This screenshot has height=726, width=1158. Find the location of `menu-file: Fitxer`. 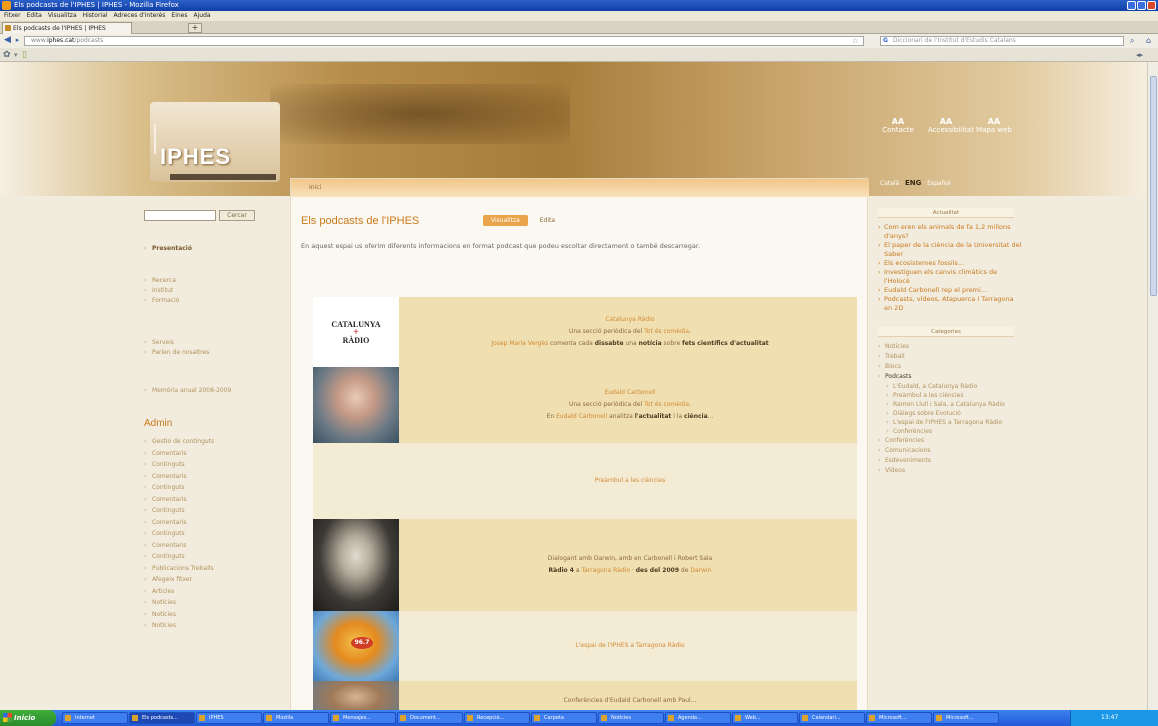

menu-file: Fitxer is located at coordinates (12, 16).